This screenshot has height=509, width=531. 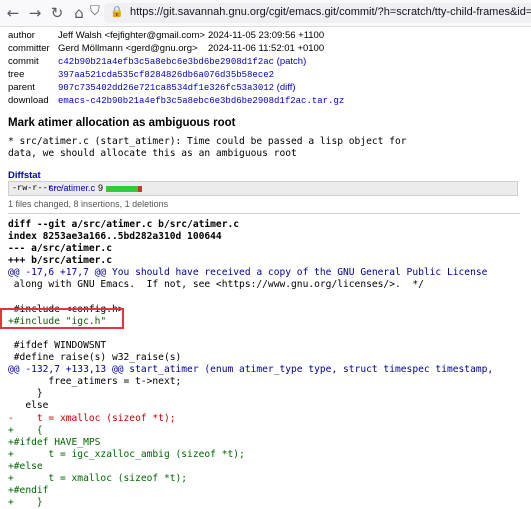 What do you see at coordinates (62, 318) in the screenshot?
I see `highlight-box` at bounding box center [62, 318].